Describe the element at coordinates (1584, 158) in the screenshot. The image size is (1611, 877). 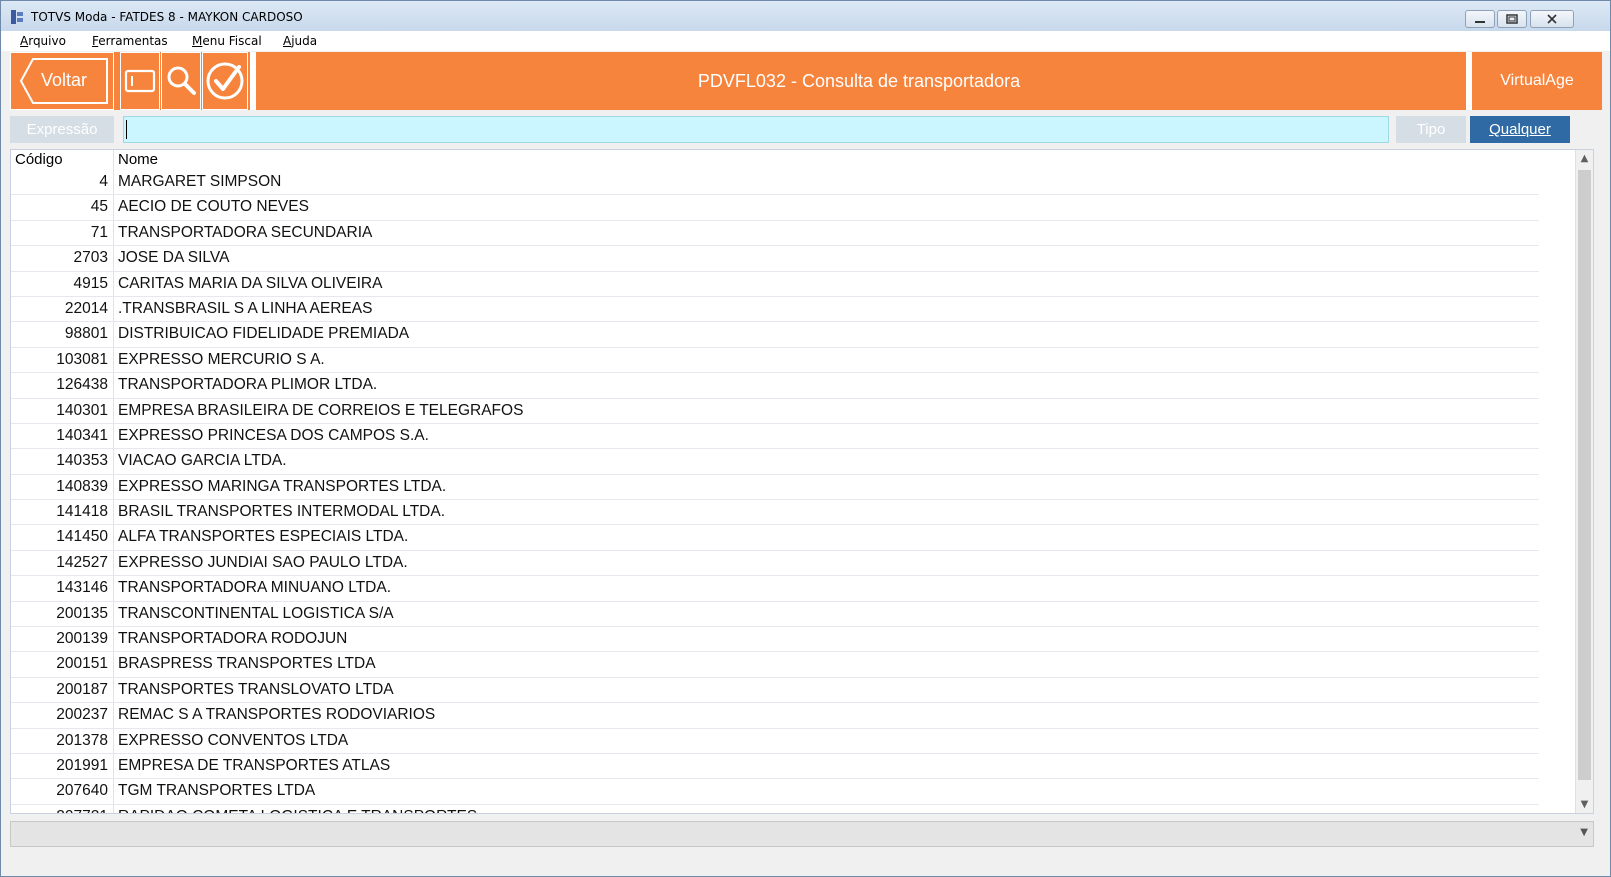
I see `scroll-up-icon: ▲` at that location.